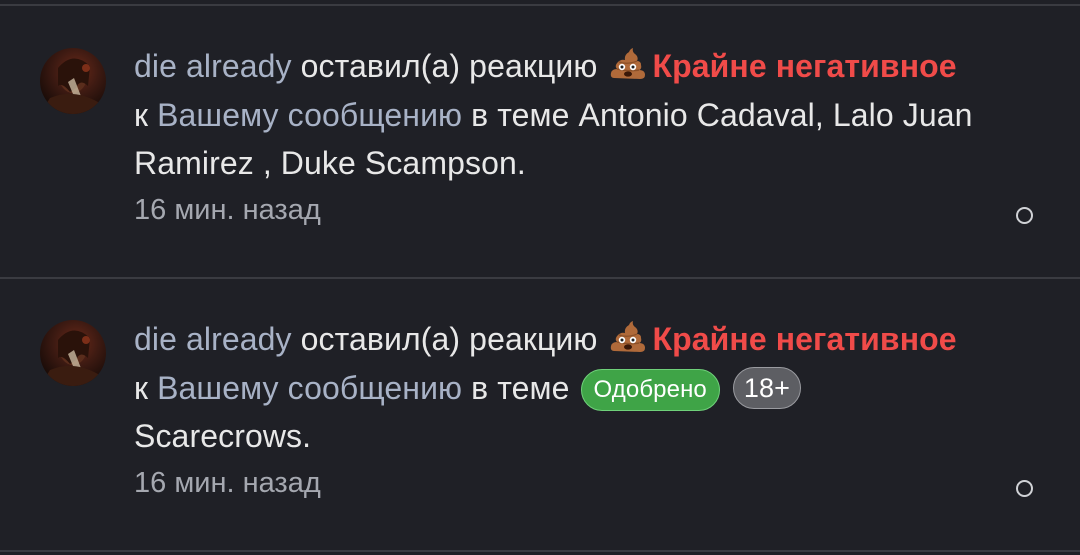 Image resolution: width=1080 pixels, height=555 pixels. I want to click on bottom-divider, so click(540, 551).